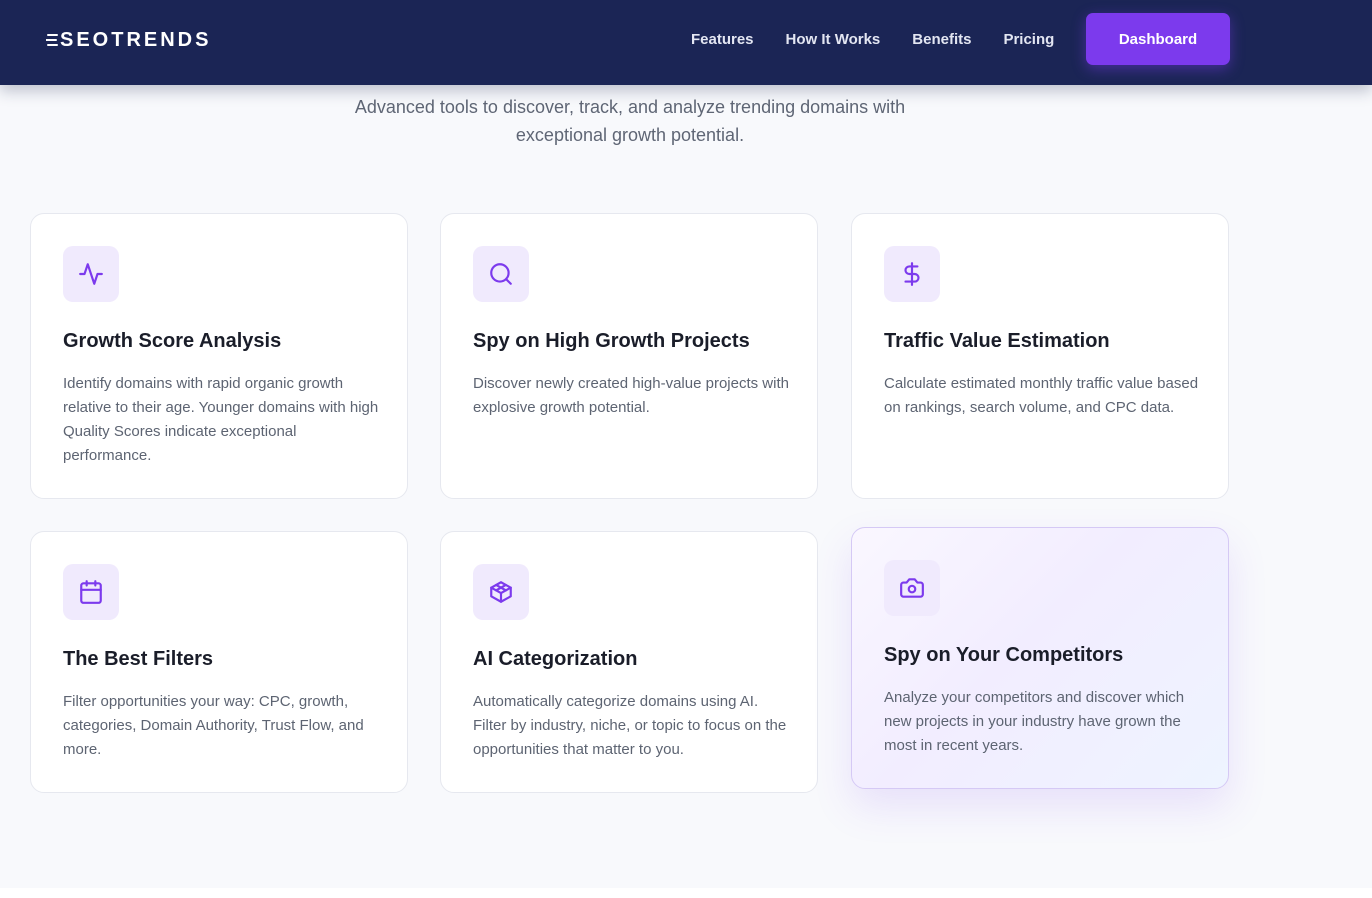 This screenshot has width=1372, height=898. I want to click on brand-logo: SEOTRENDS, so click(128, 40).